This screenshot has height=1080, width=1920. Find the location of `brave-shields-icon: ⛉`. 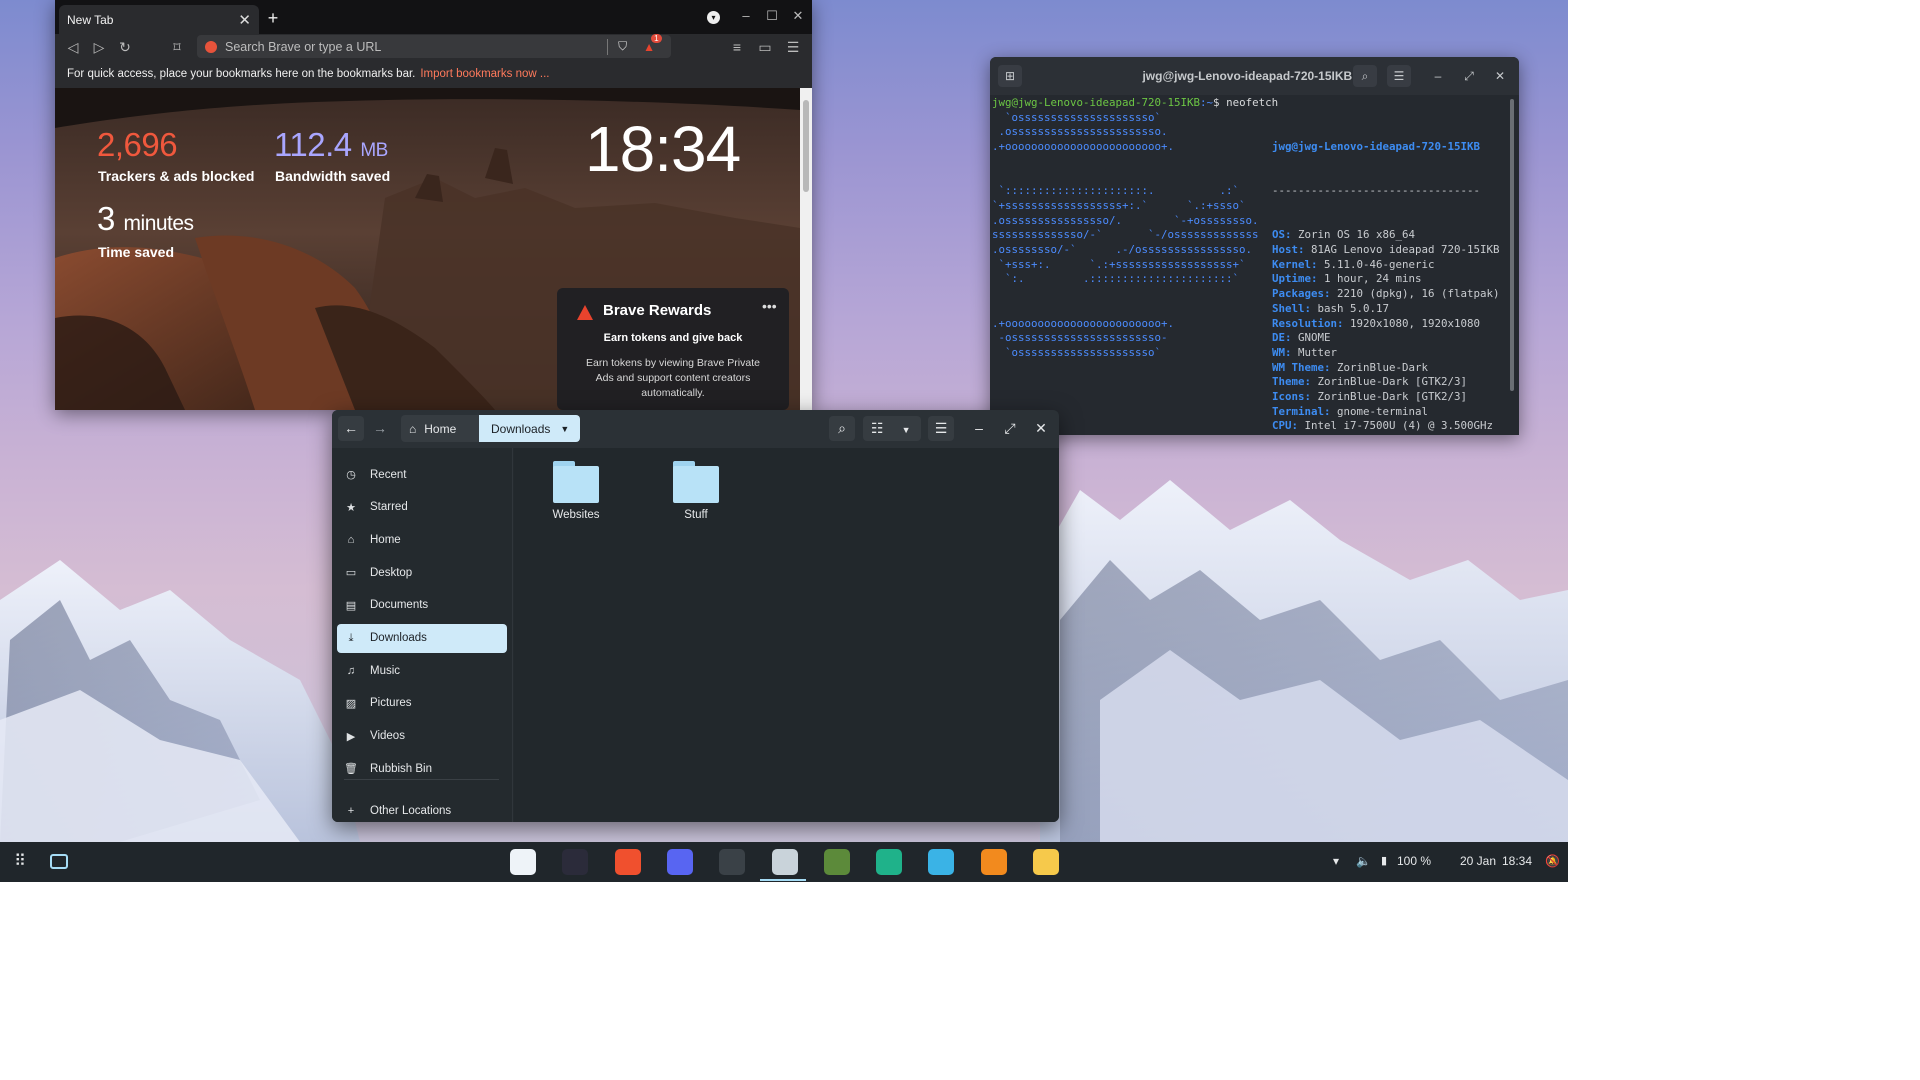

brave-shields-icon: ⛉ is located at coordinates (622, 46).